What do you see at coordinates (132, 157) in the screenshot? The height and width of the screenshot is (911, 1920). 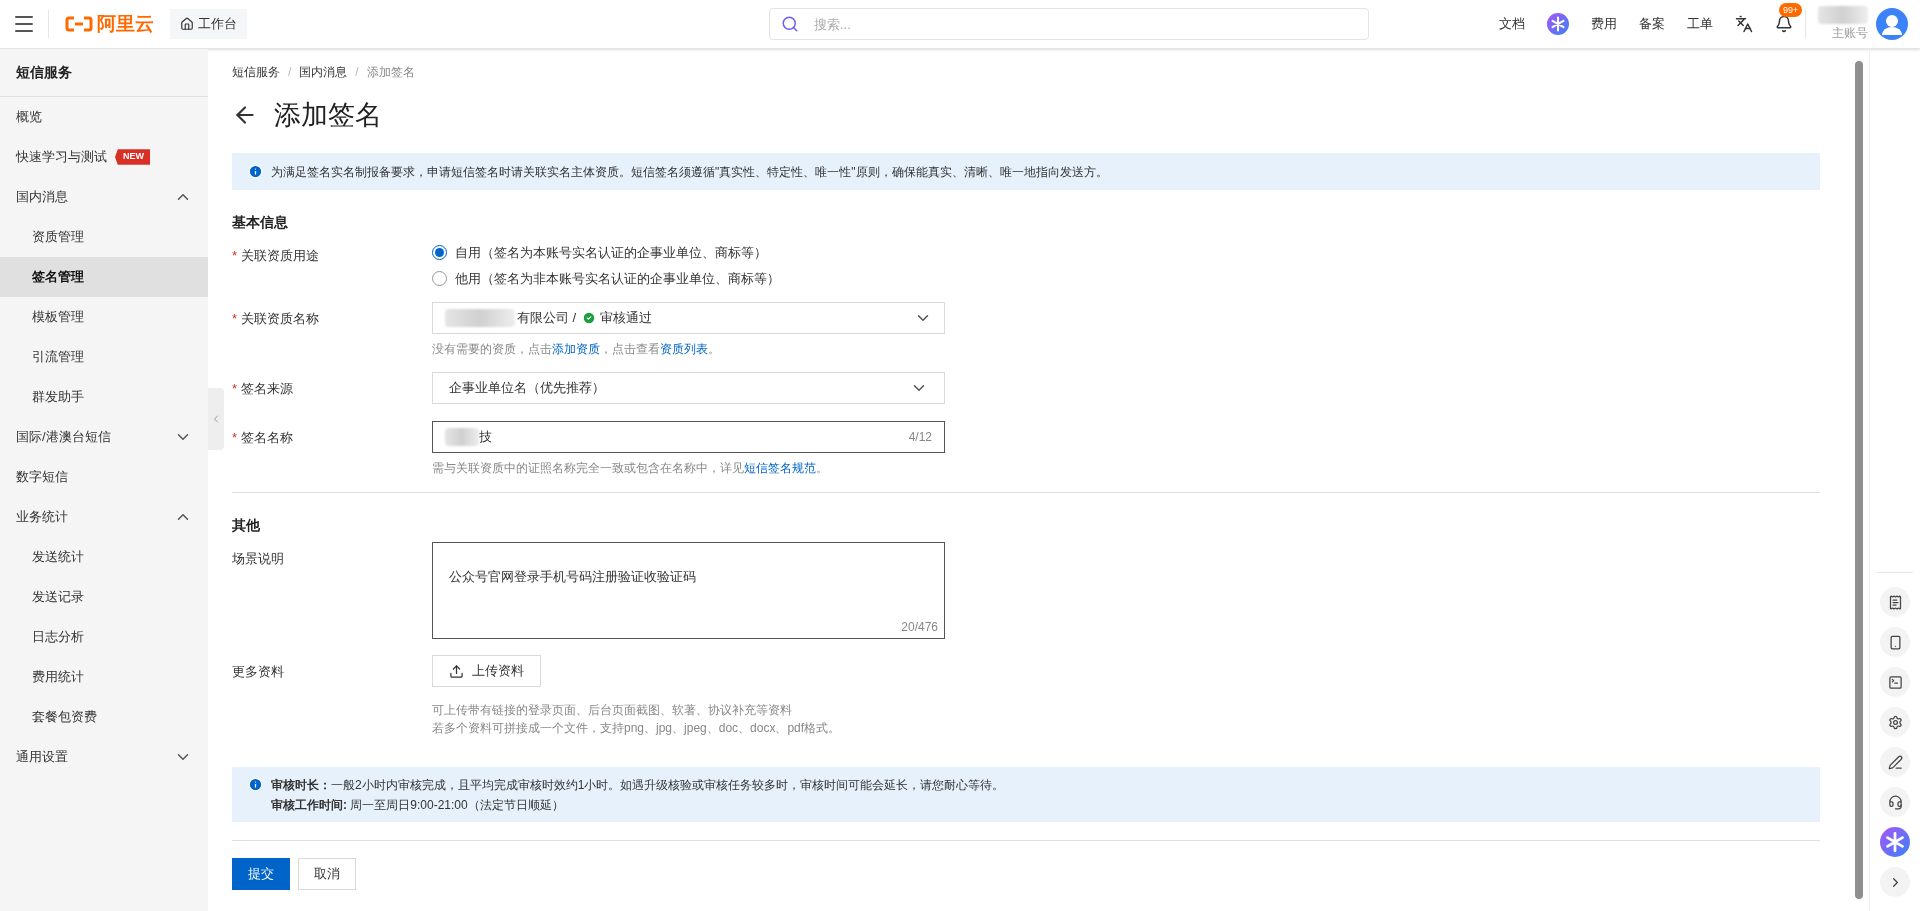 I see `new-badge: NEW` at bounding box center [132, 157].